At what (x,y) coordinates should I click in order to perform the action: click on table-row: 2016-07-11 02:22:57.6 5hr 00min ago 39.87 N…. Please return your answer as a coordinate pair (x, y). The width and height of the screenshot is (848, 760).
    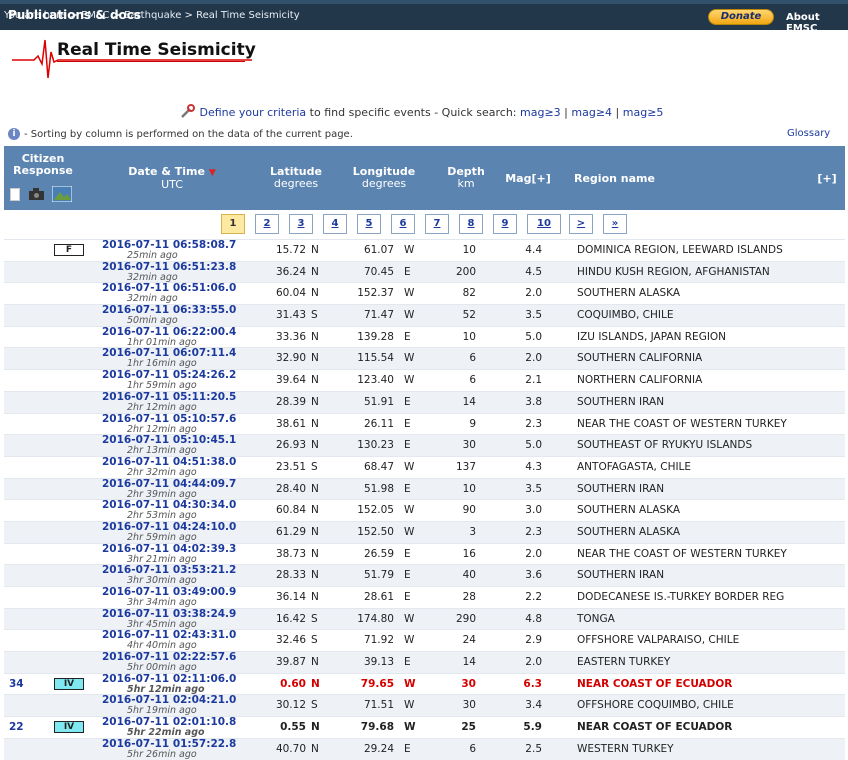
    Looking at the image, I should click on (424, 662).